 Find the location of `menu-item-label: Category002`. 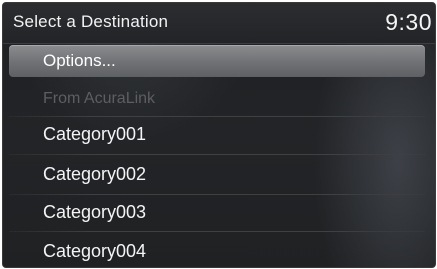

menu-item-label: Category002 is located at coordinates (95, 174).